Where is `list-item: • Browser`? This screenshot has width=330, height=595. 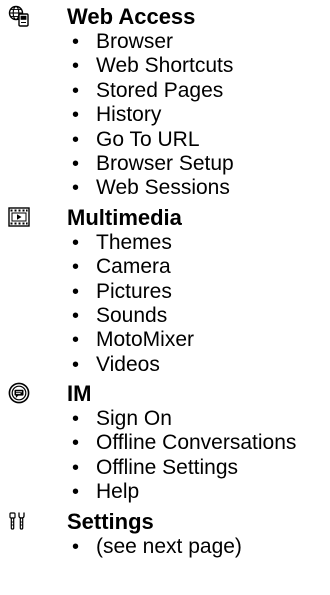
list-item: • Browser is located at coordinates (165, 42).